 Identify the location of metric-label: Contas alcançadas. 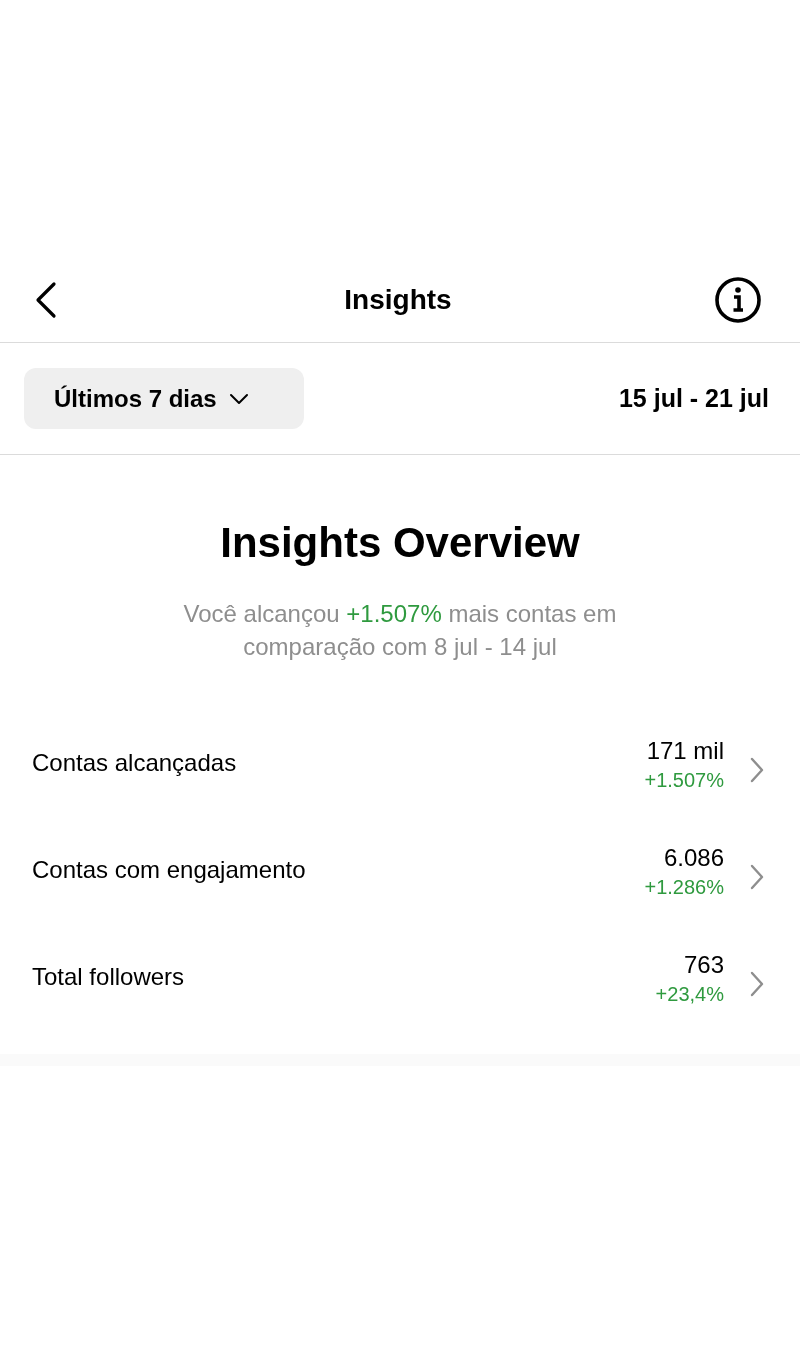
(338, 763).